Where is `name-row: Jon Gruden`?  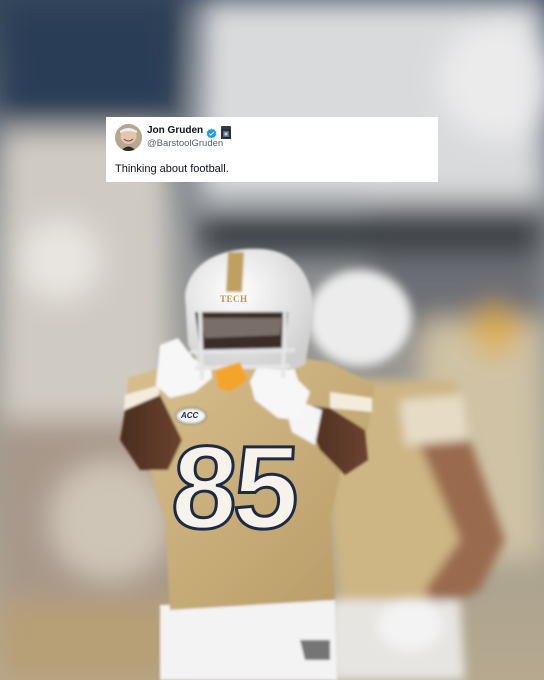
name-row: Jon Gruden is located at coordinates (189, 132).